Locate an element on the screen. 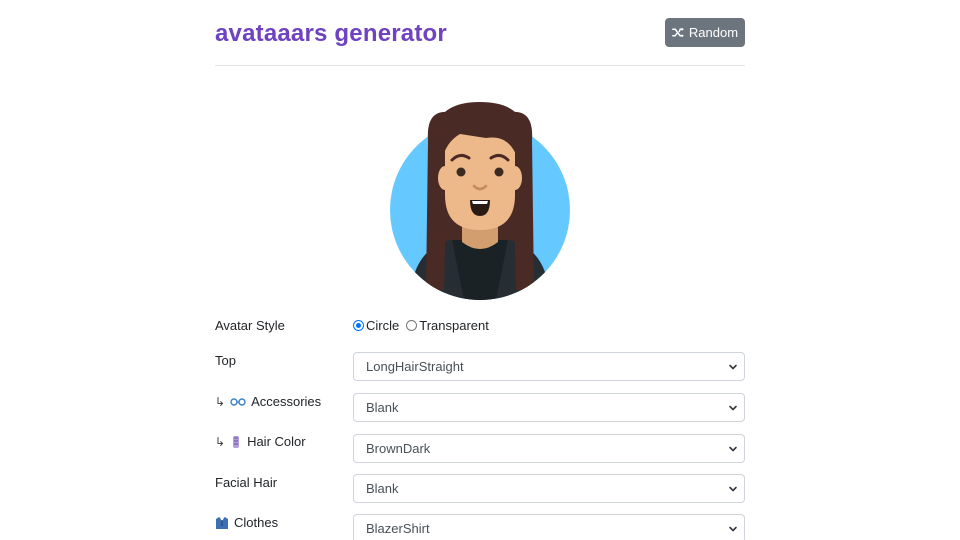  avatar-eye-left is located at coordinates (461, 172).